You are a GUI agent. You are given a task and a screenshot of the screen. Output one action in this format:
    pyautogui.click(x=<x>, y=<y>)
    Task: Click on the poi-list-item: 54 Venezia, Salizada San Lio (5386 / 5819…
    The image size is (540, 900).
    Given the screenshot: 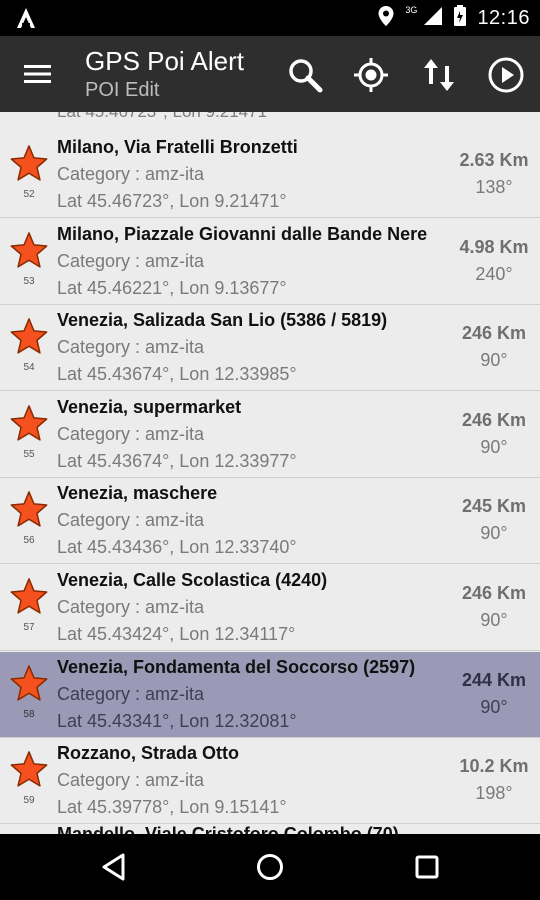 What is the action you would take?
    pyautogui.click(x=270, y=348)
    